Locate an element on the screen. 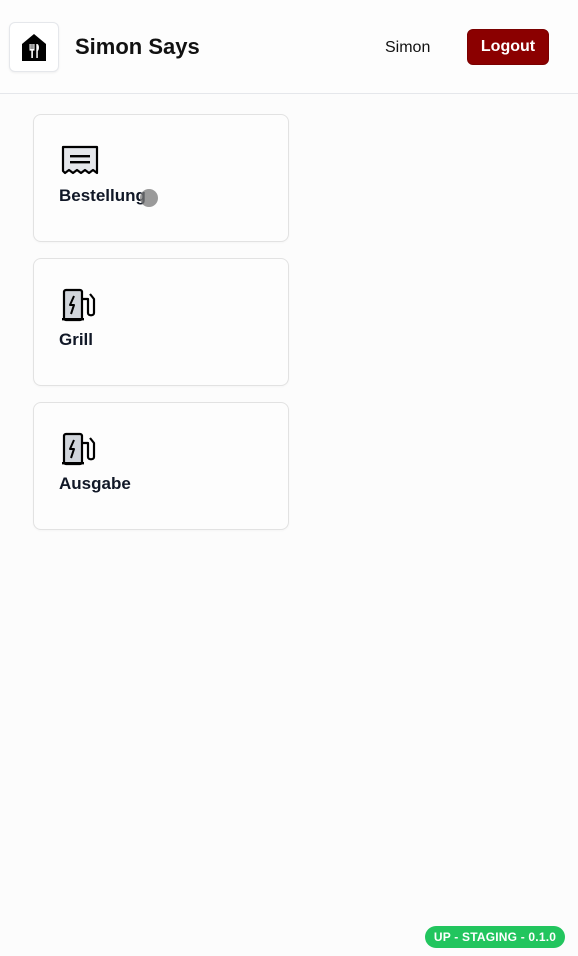  card-ausgabe: Ausgabe is located at coordinates (161, 466).